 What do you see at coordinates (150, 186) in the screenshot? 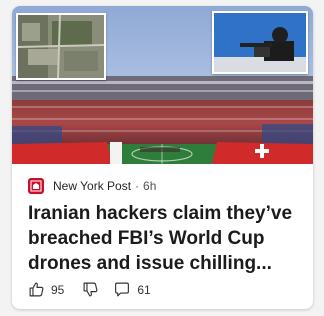
I see `publish-age: 6h` at bounding box center [150, 186].